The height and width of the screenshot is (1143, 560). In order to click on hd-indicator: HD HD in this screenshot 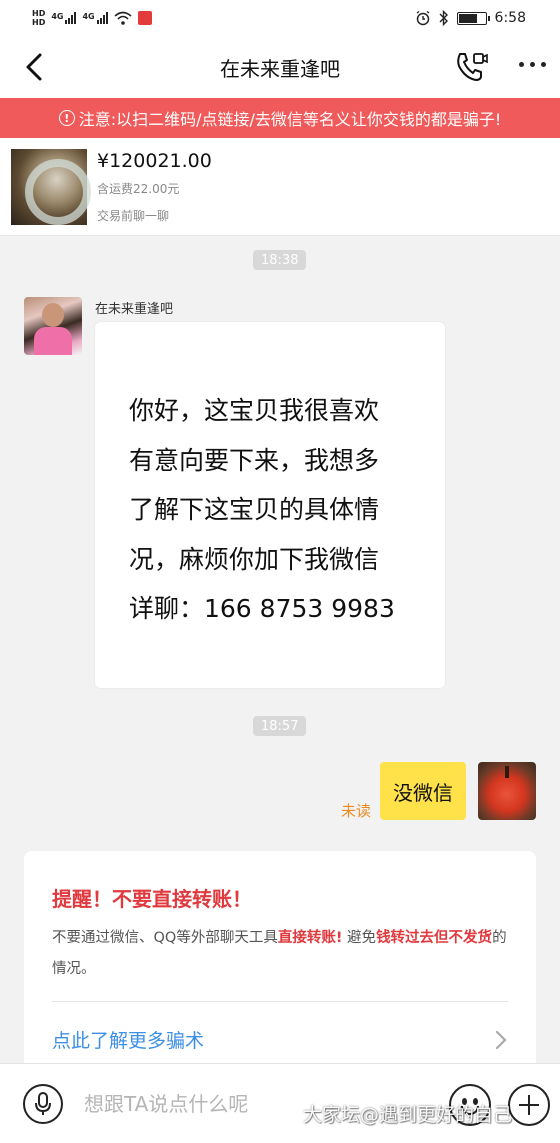, I will do `click(38, 18)`.